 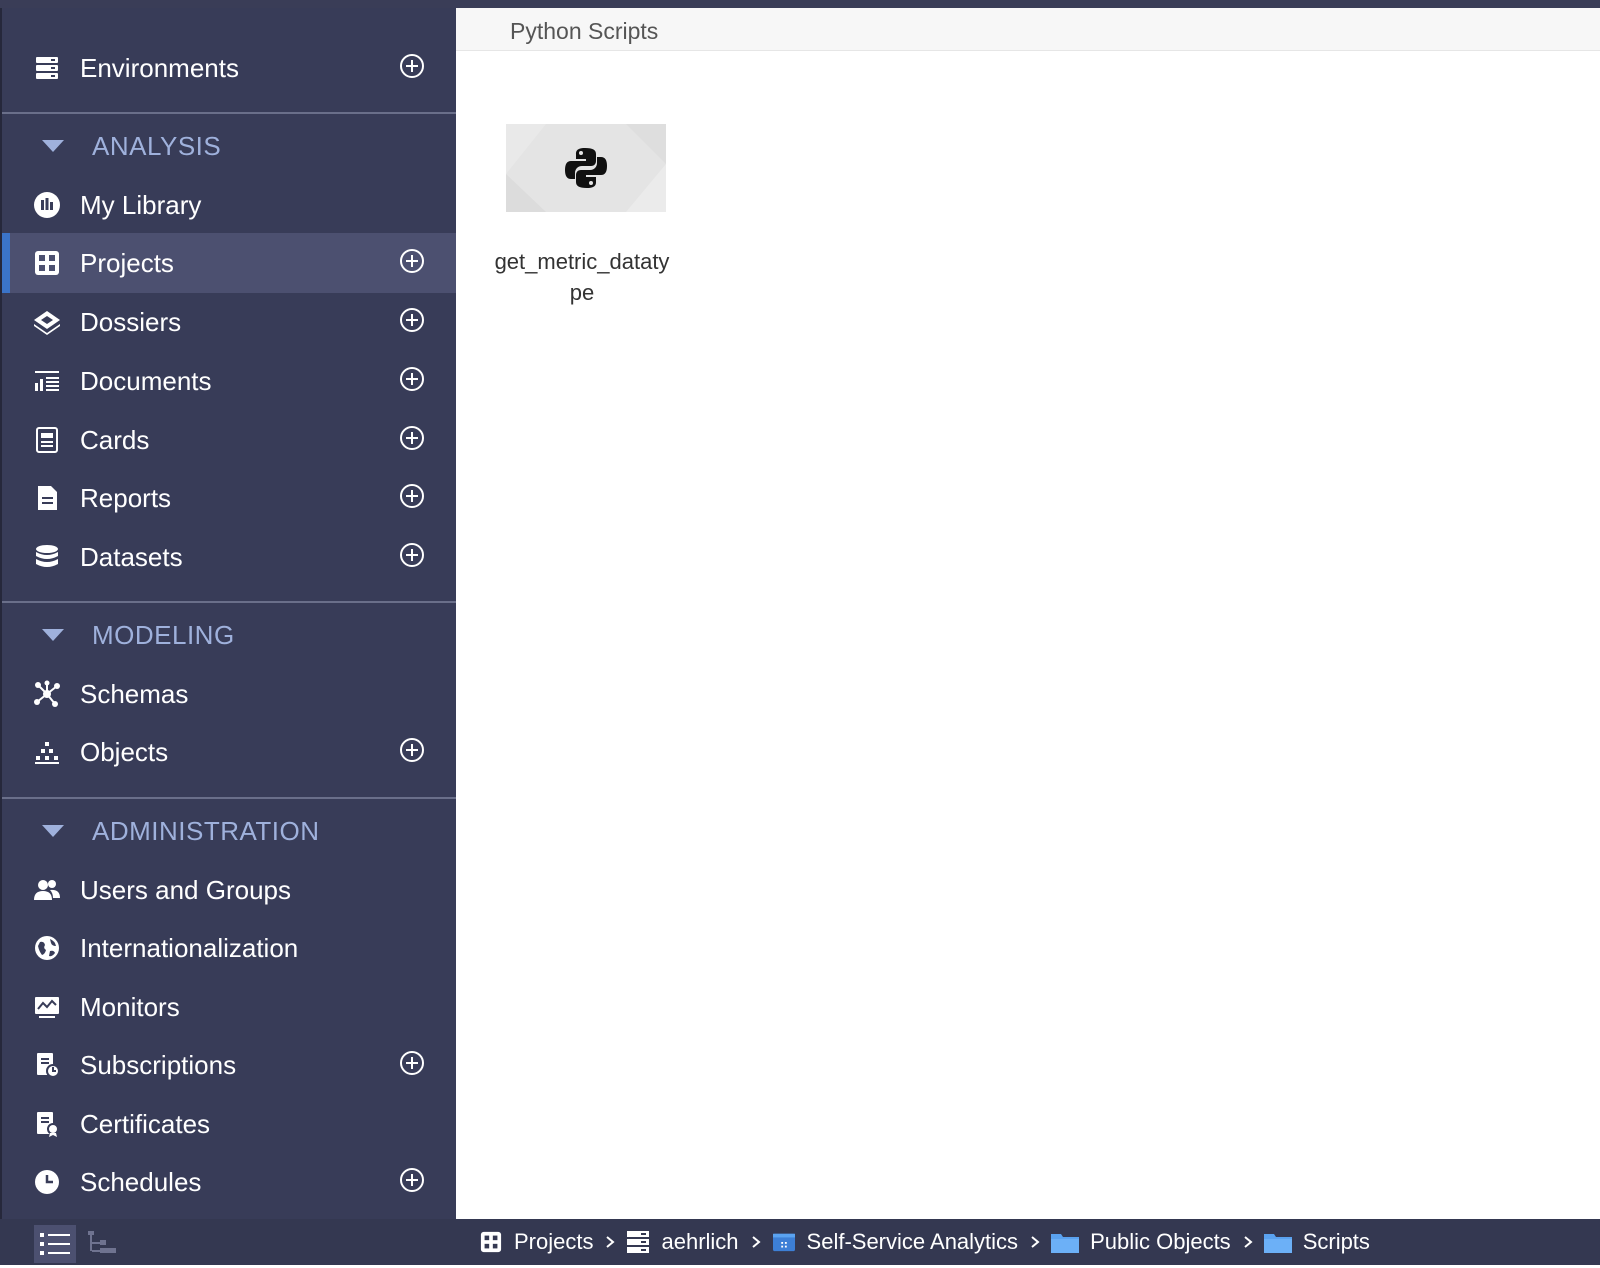 What do you see at coordinates (159, 68) in the screenshot?
I see `sidebar-item-label: Environments` at bounding box center [159, 68].